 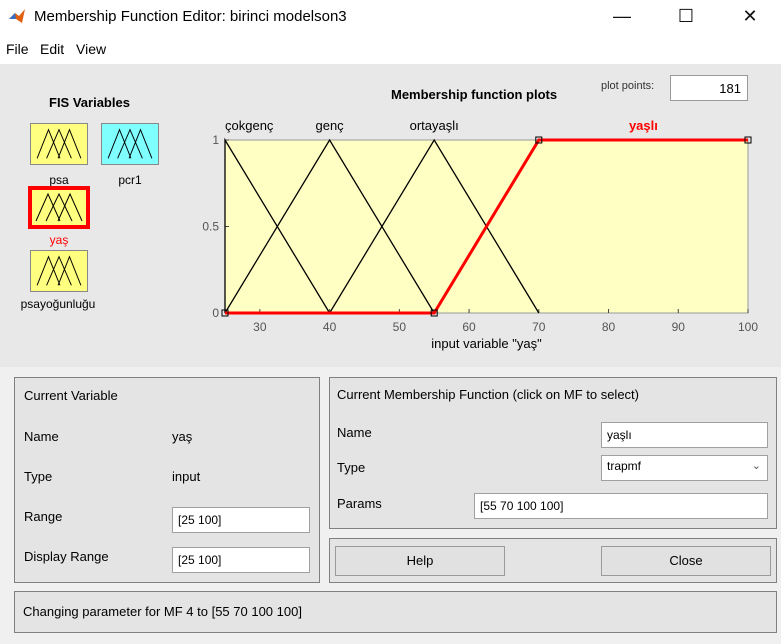 What do you see at coordinates (215, 313) in the screenshot?
I see `y-tick-label: 0` at bounding box center [215, 313].